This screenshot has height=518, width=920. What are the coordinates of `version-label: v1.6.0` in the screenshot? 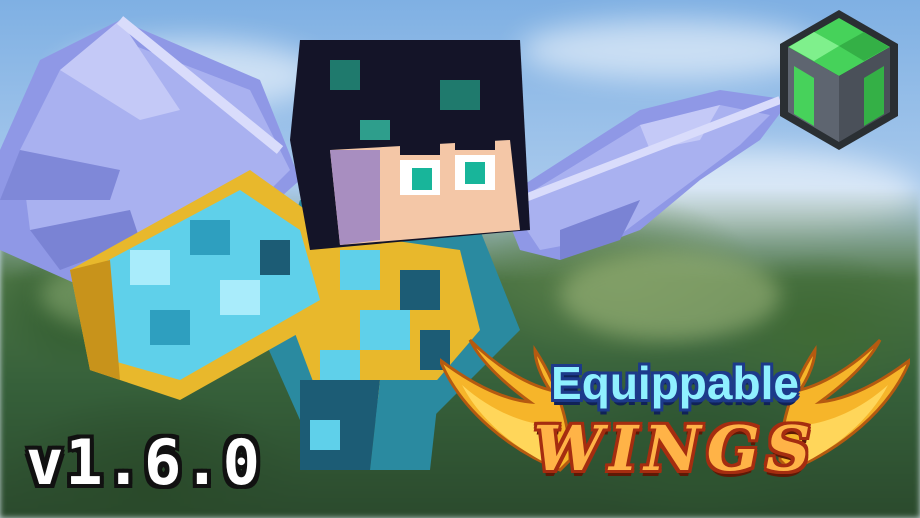 It's located at (144, 462).